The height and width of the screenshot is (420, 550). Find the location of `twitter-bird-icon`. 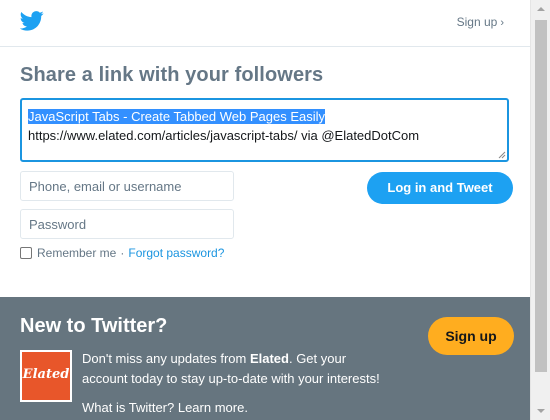

twitter-bird-icon is located at coordinates (32, 21).